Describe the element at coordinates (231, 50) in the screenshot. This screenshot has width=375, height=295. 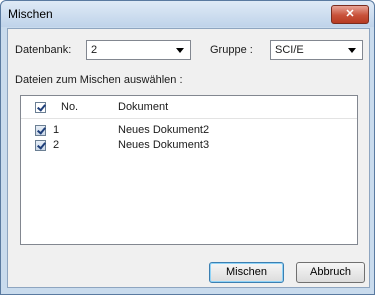
I see `group-label: Gruppe :` at that location.